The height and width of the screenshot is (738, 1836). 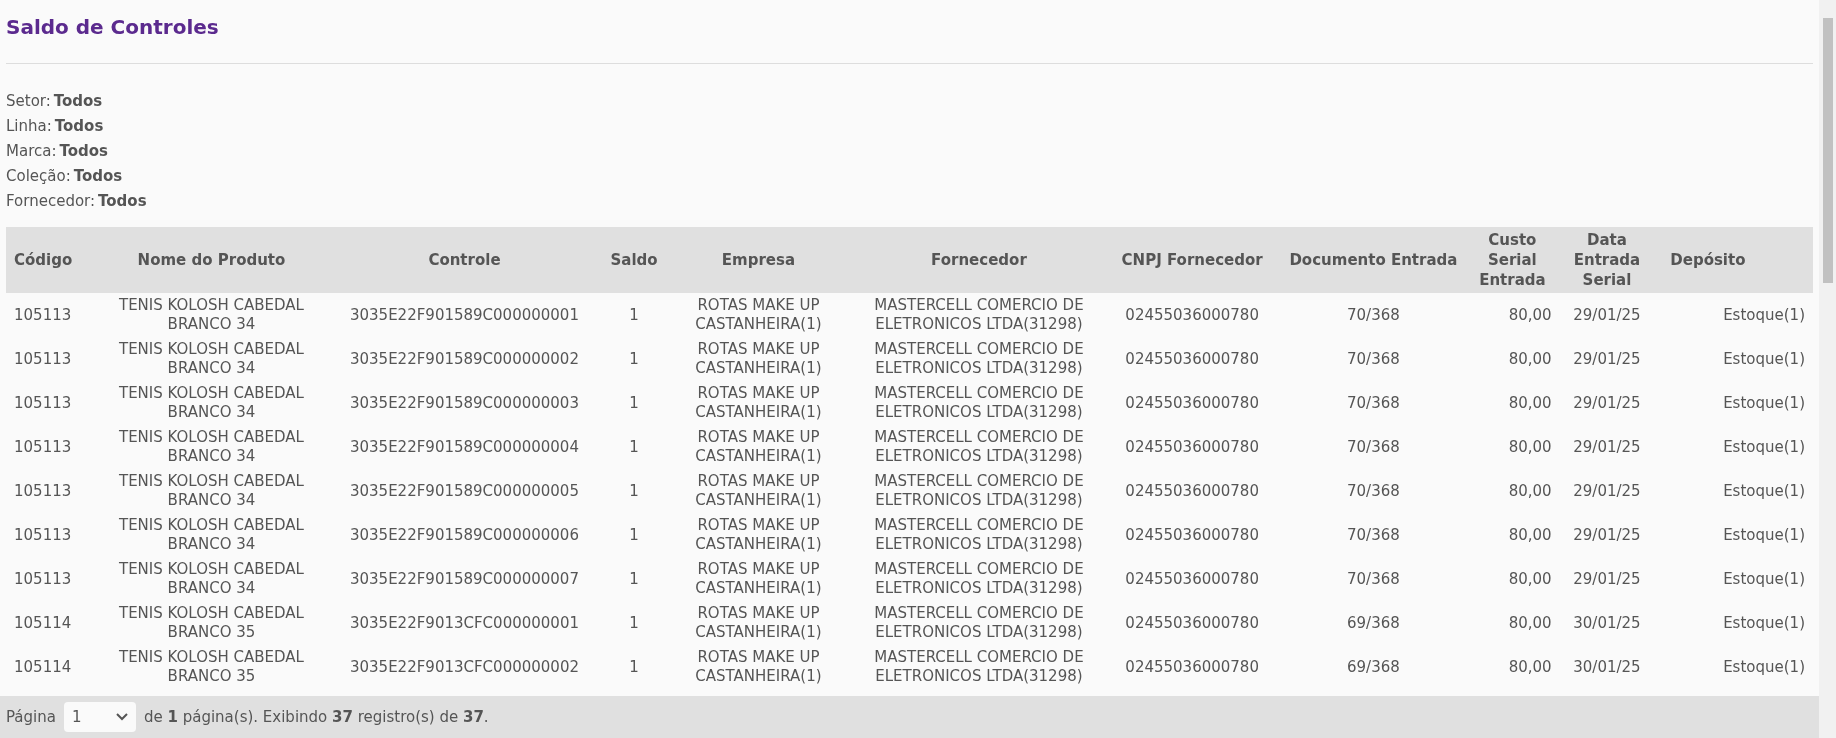 What do you see at coordinates (316, 717) in the screenshot?
I see `pagination-summary: de 1 página(s). Exibindo 37 registro(s) de 37.` at bounding box center [316, 717].